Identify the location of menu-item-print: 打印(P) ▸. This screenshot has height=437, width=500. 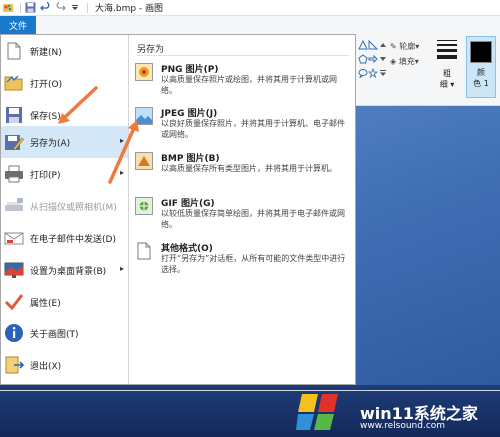
(64, 174).